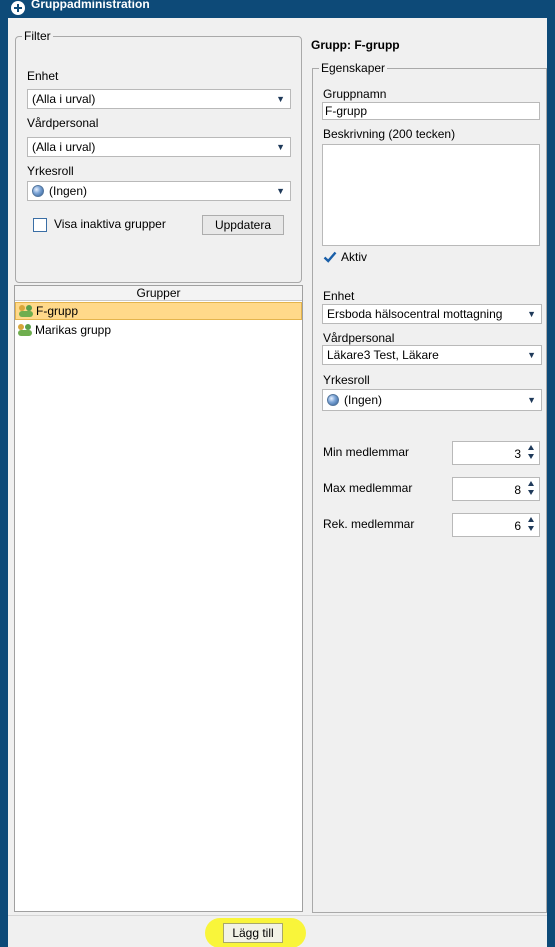  I want to click on max-members-stepper: 8, so click(496, 489).